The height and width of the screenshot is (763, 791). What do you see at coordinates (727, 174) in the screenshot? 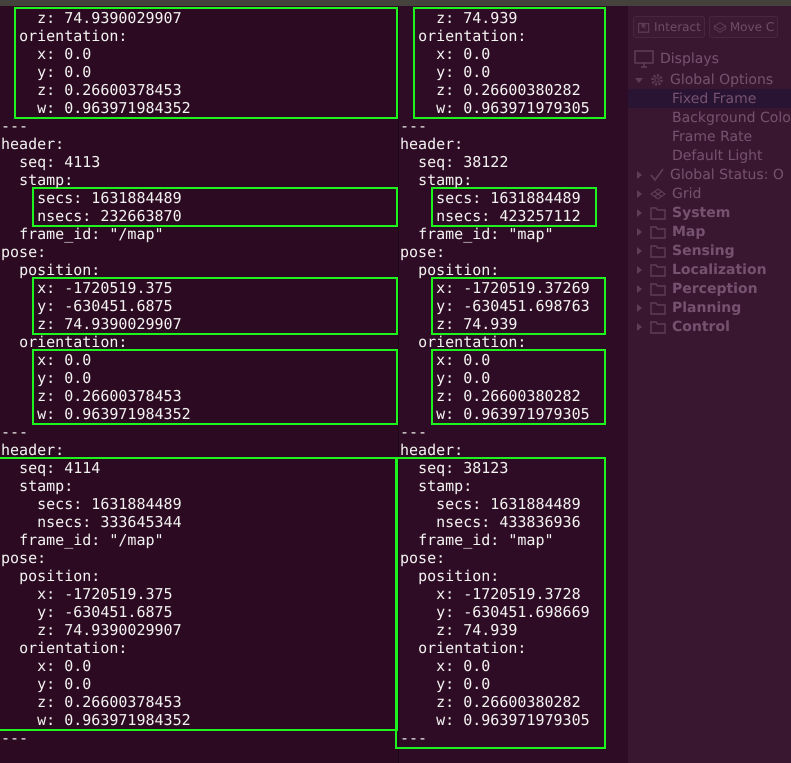
I see `tree-label: Global Status: O` at bounding box center [727, 174].